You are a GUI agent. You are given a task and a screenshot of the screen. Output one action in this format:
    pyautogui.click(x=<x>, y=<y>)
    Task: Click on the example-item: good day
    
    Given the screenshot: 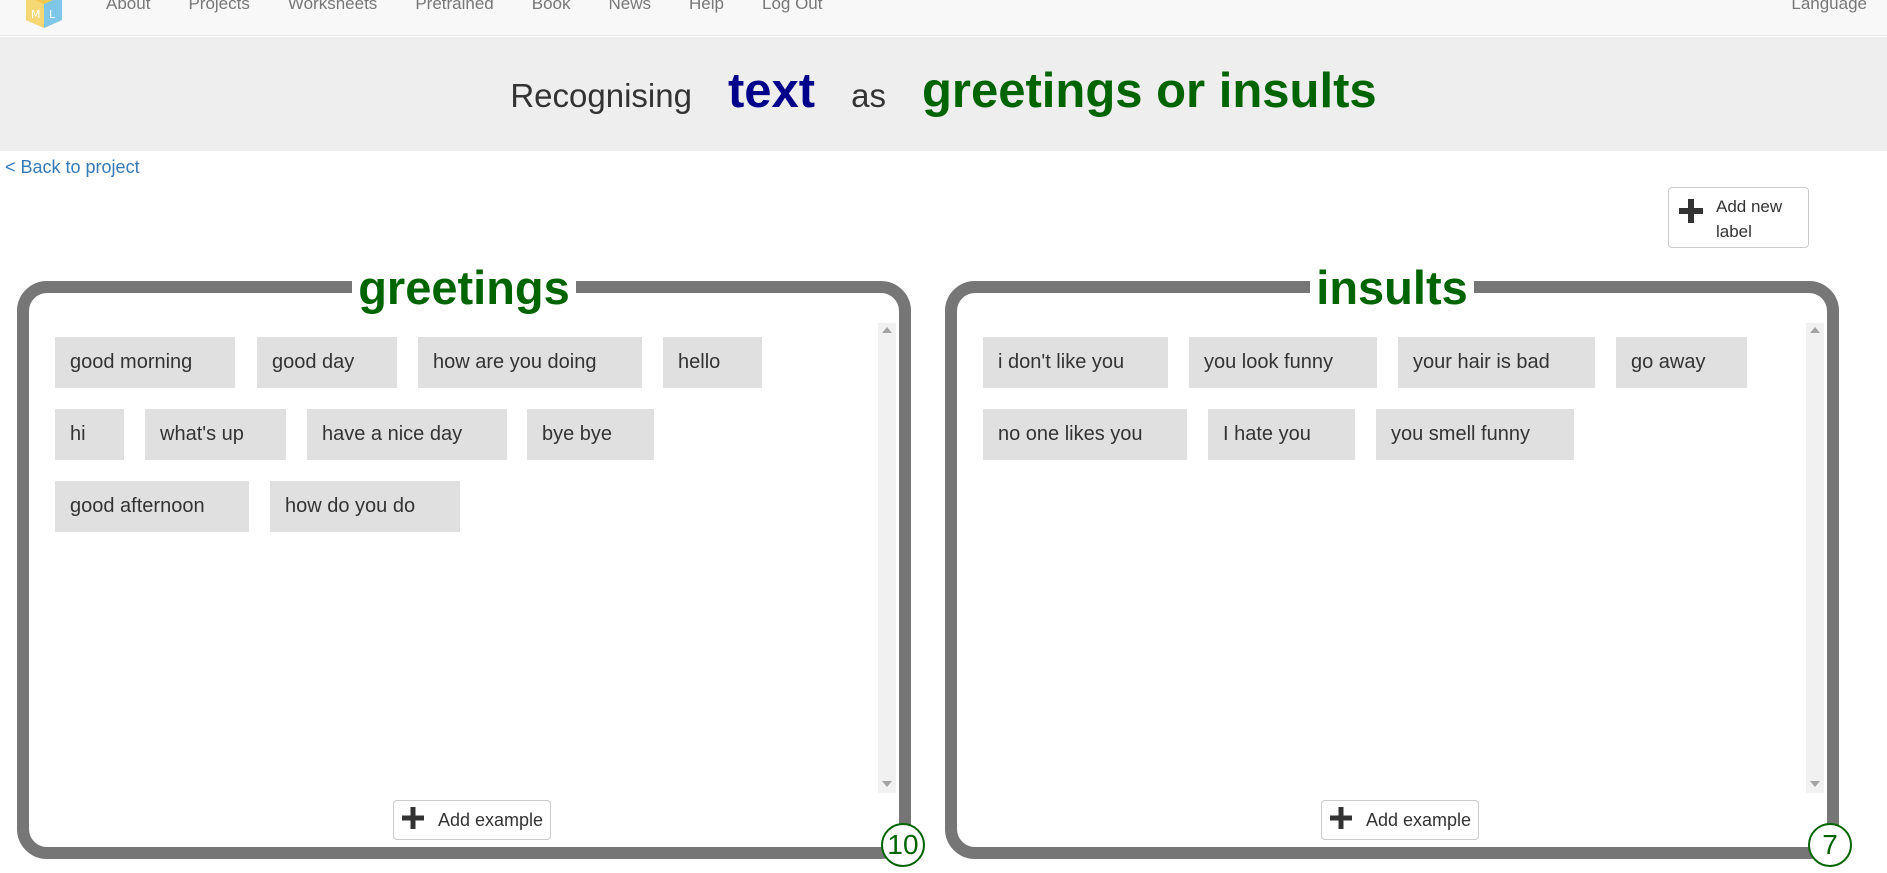 What is the action you would take?
    pyautogui.click(x=327, y=362)
    